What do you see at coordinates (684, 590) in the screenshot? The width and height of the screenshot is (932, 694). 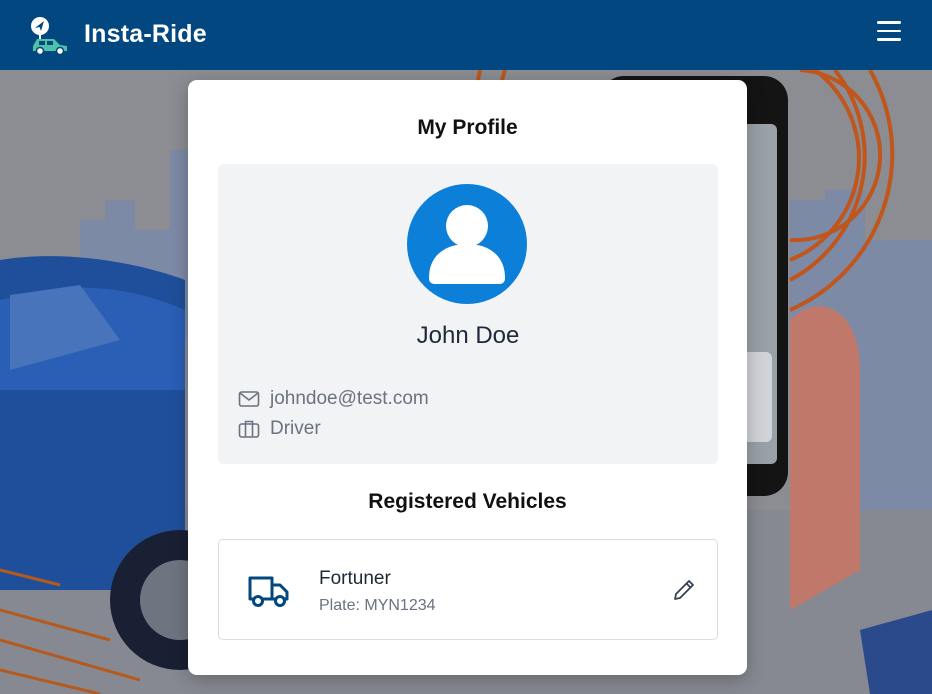 I see `pencil-icon` at bounding box center [684, 590].